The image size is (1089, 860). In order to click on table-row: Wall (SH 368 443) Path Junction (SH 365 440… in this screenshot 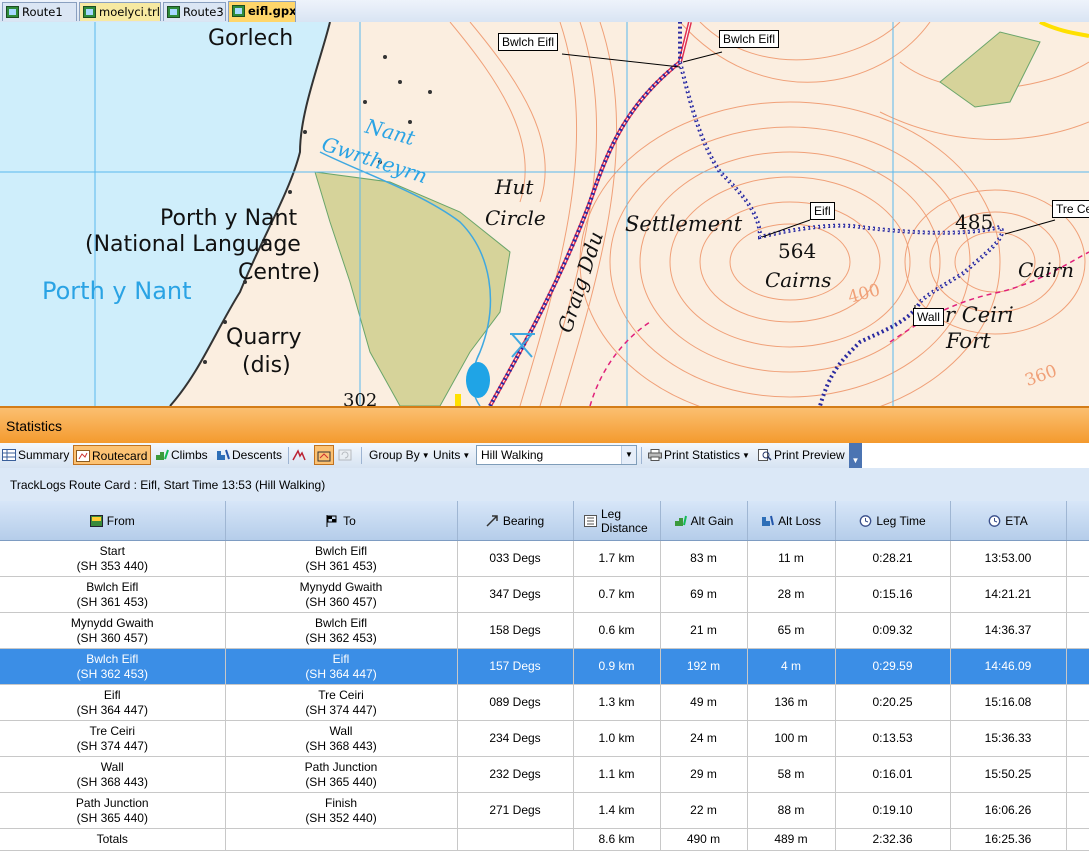, I will do `click(544, 774)`.